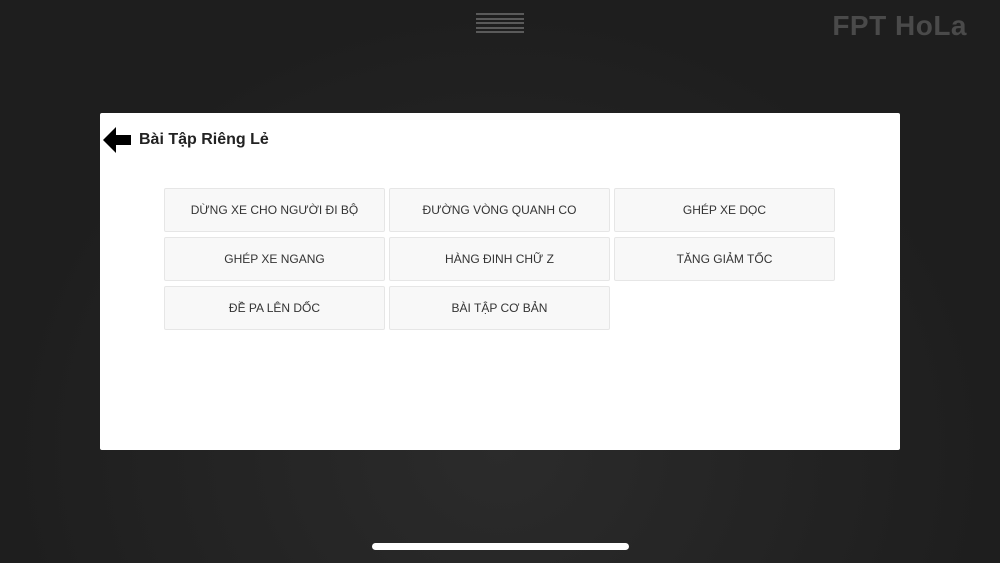  I want to click on exercise-button-parallel-parking: GHÉP XE NGANG, so click(274, 259).